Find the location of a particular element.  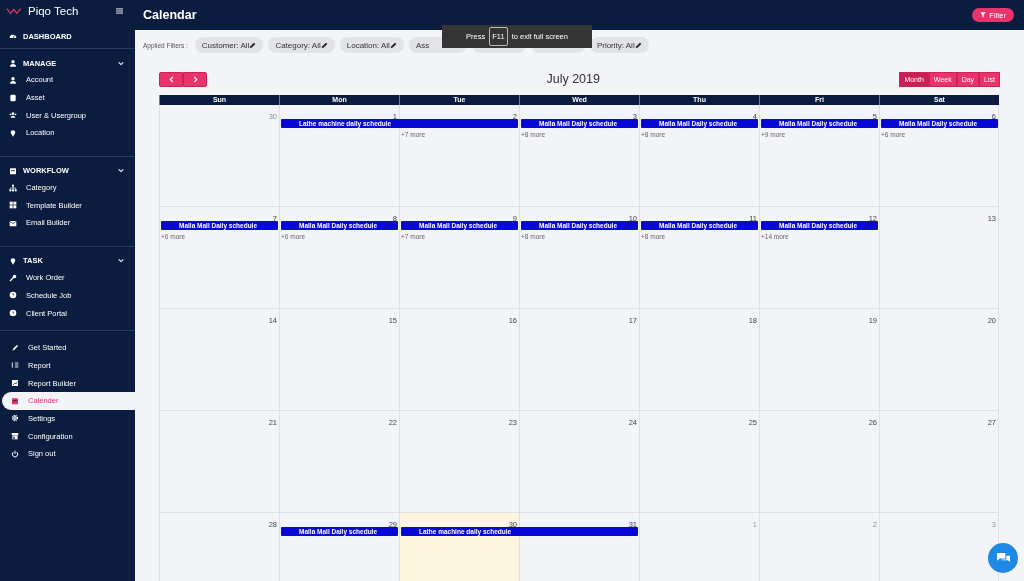

chevron-right-icon is located at coordinates (195, 79).